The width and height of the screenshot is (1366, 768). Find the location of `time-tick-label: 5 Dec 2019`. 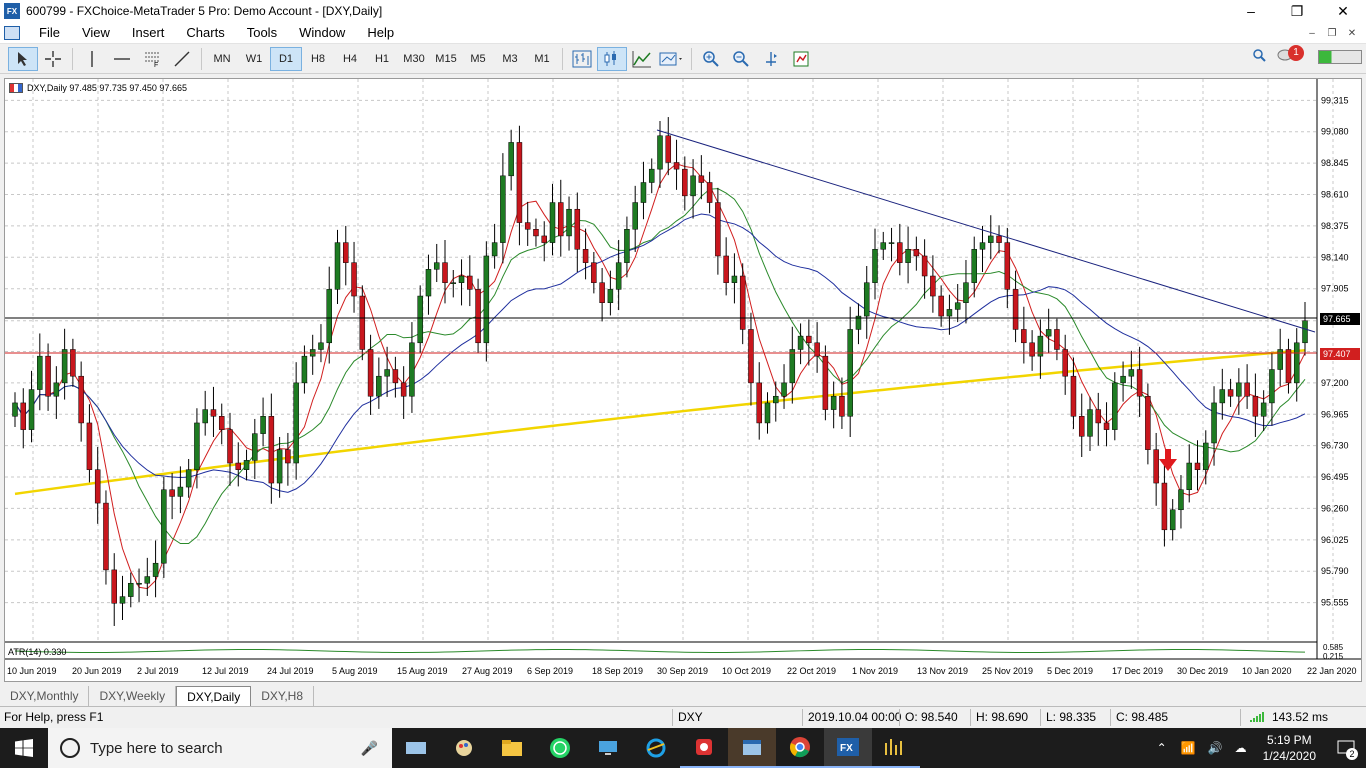

time-tick-label: 5 Dec 2019 is located at coordinates (1070, 671).